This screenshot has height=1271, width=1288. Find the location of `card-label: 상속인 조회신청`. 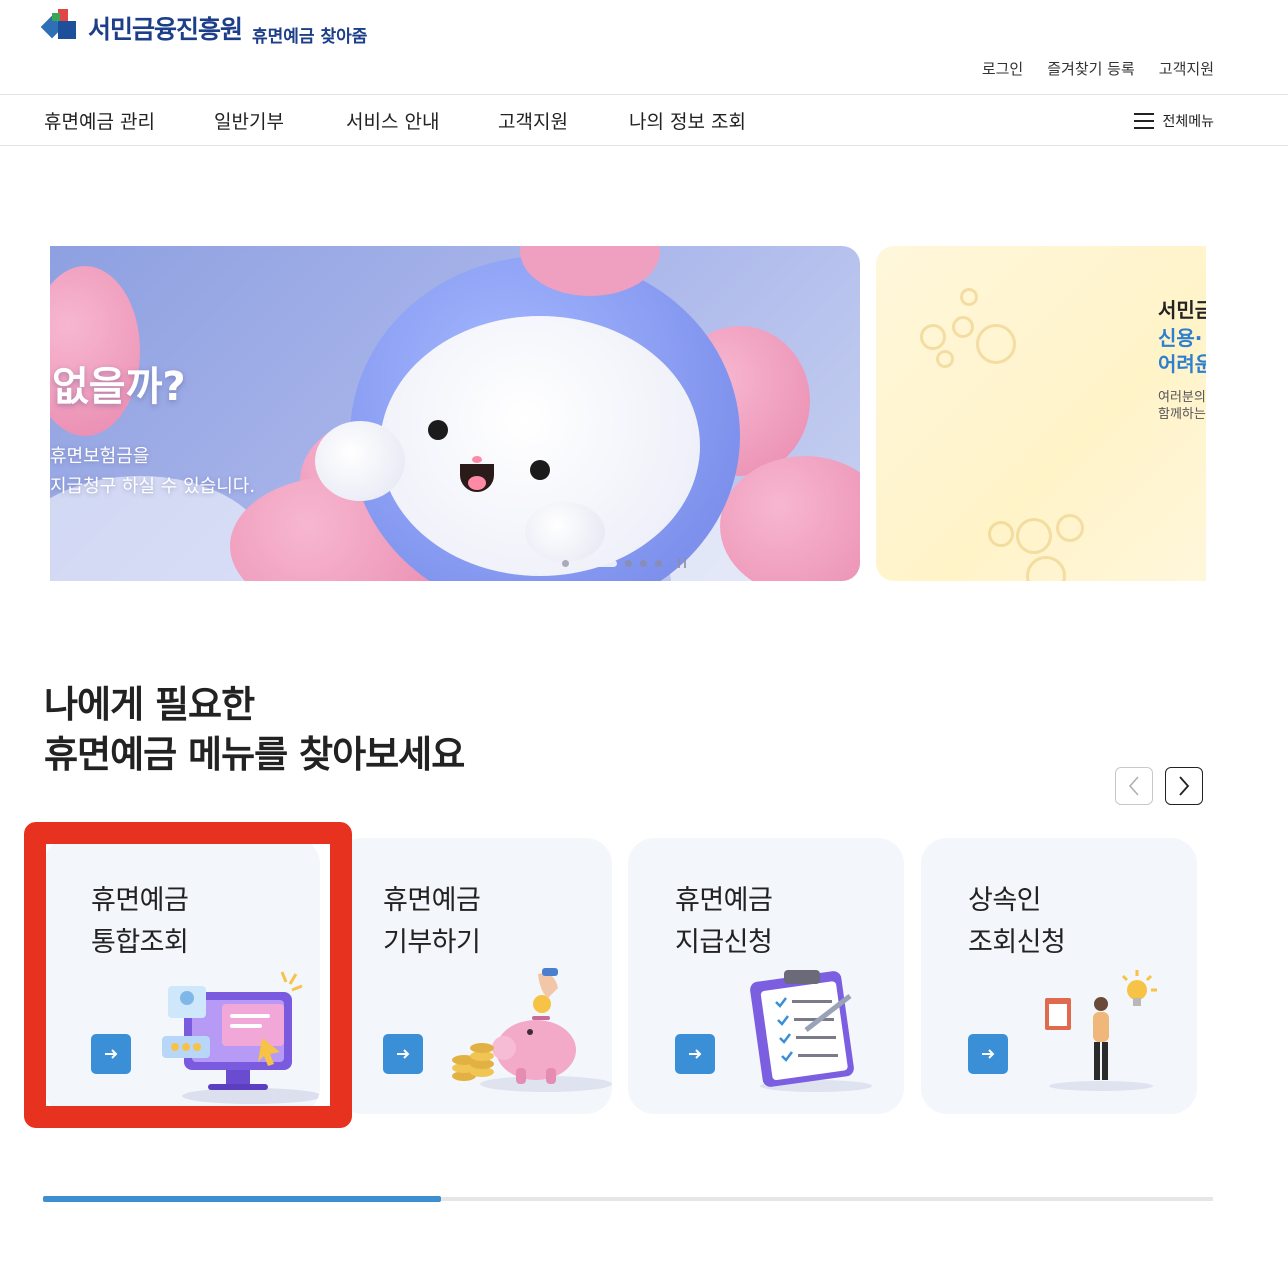

card-label: 상속인 조회신청 is located at coordinates (1017, 922).